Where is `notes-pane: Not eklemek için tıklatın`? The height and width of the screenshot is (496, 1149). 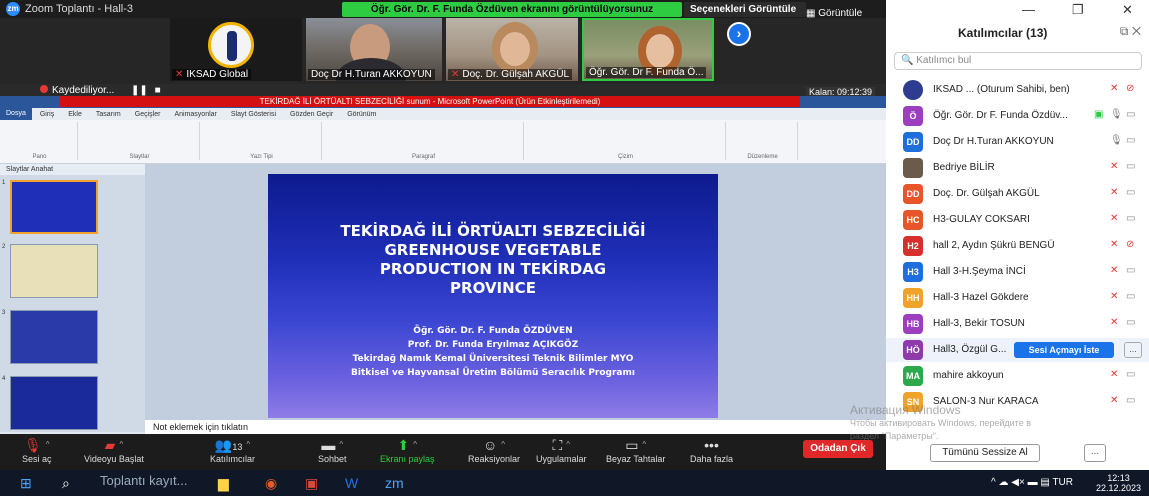
notes-pane: Not eklemek için tıklatın is located at coordinates (515, 427).